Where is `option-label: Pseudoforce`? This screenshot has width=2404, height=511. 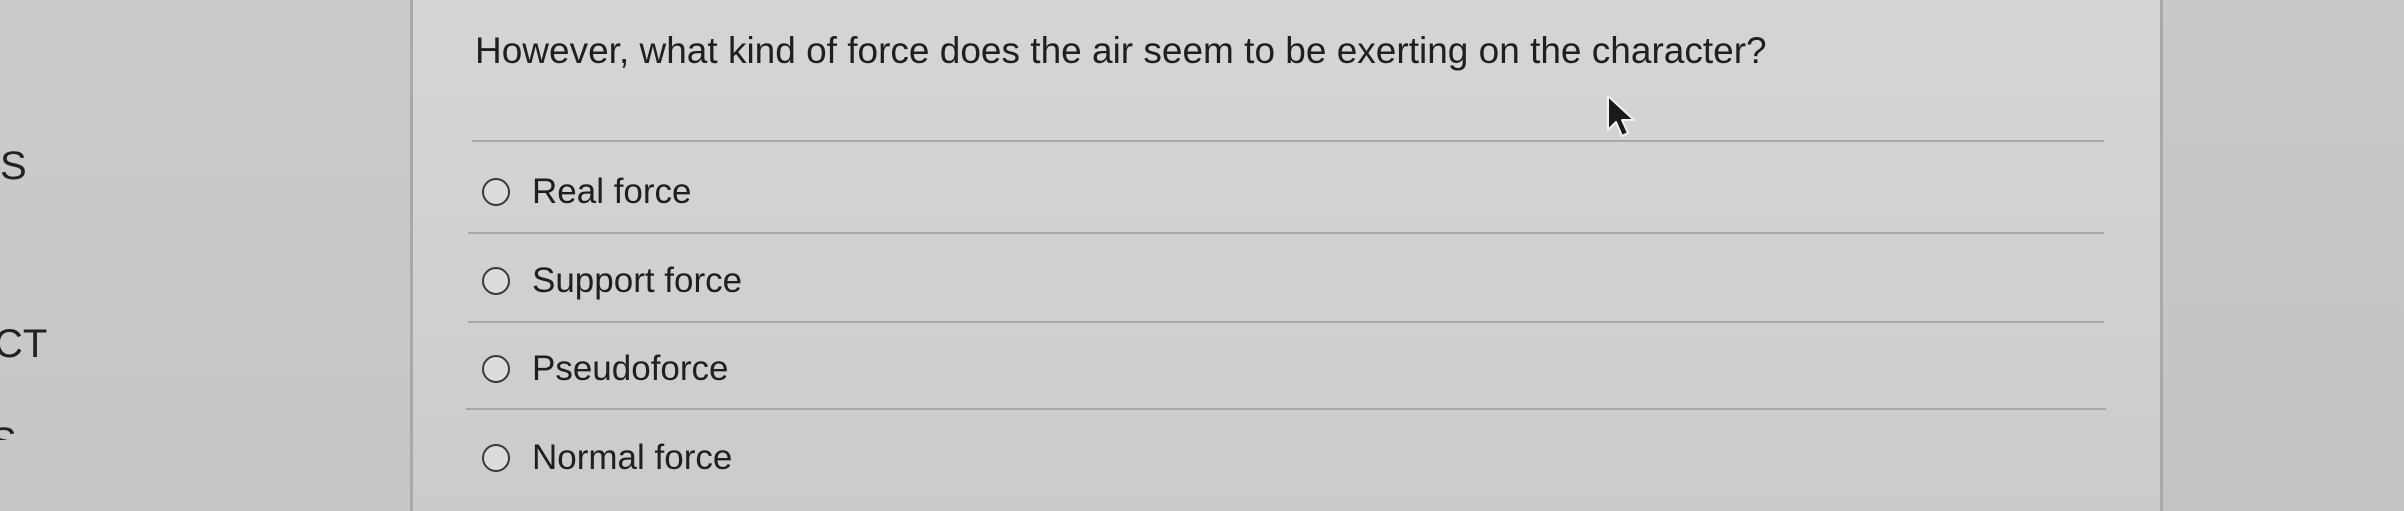
option-label: Pseudoforce is located at coordinates (630, 368).